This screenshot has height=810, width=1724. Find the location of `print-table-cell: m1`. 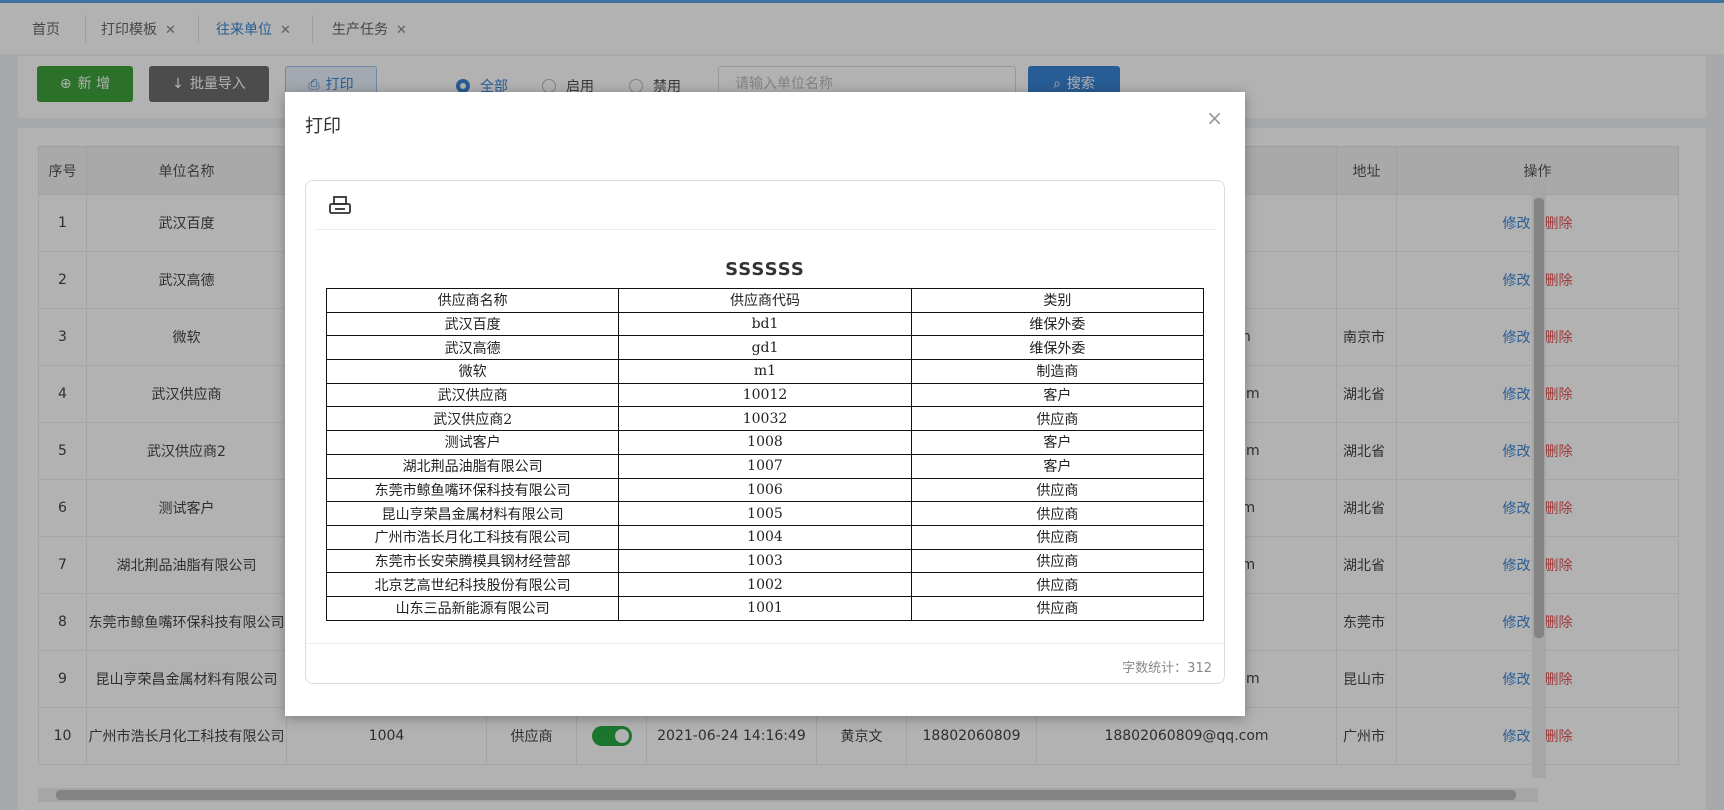

print-table-cell: m1 is located at coordinates (765, 371).